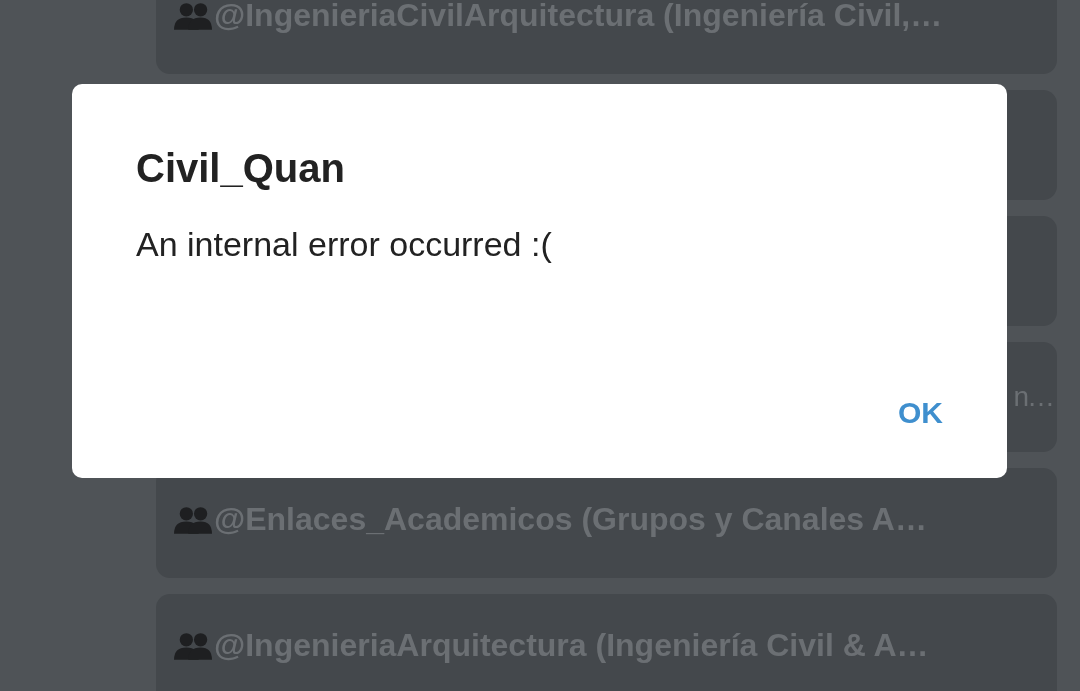 This screenshot has height=691, width=1080. What do you see at coordinates (240, 168) in the screenshot?
I see `dialog-title: Civil_Quan` at bounding box center [240, 168].